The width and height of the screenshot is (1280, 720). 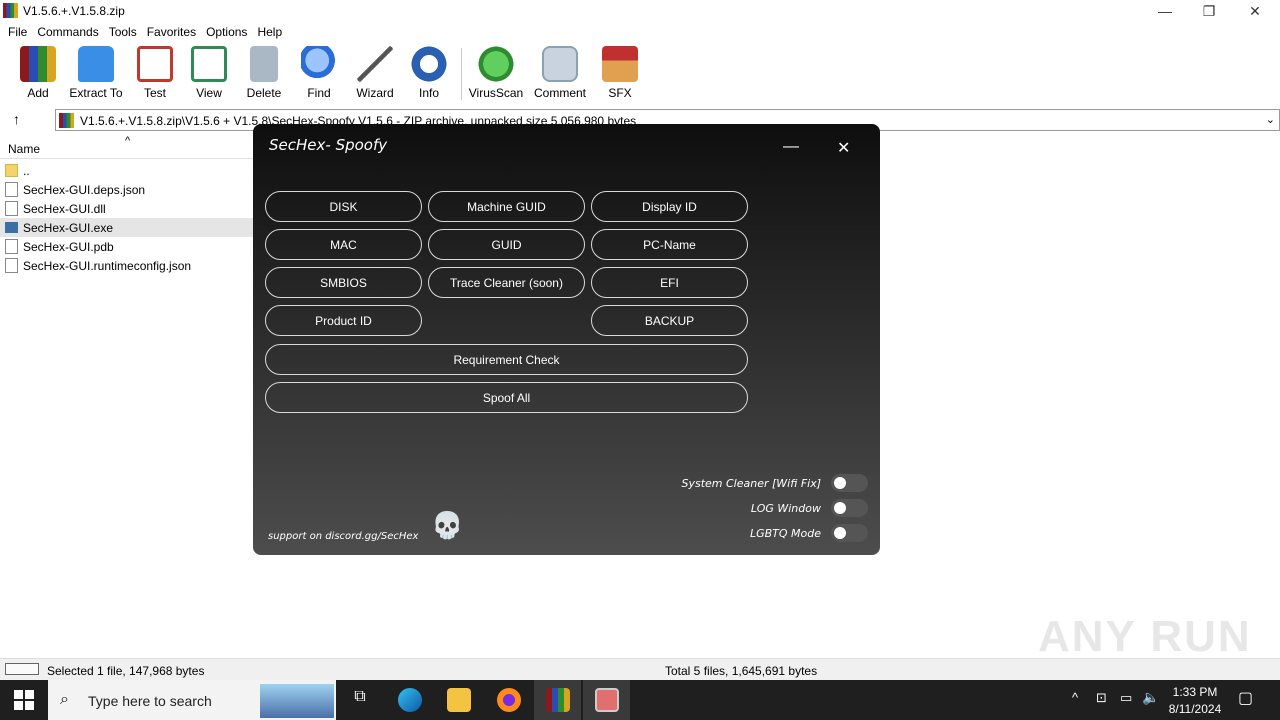 I want to click on delete-button: Delete, so click(x=264, y=75).